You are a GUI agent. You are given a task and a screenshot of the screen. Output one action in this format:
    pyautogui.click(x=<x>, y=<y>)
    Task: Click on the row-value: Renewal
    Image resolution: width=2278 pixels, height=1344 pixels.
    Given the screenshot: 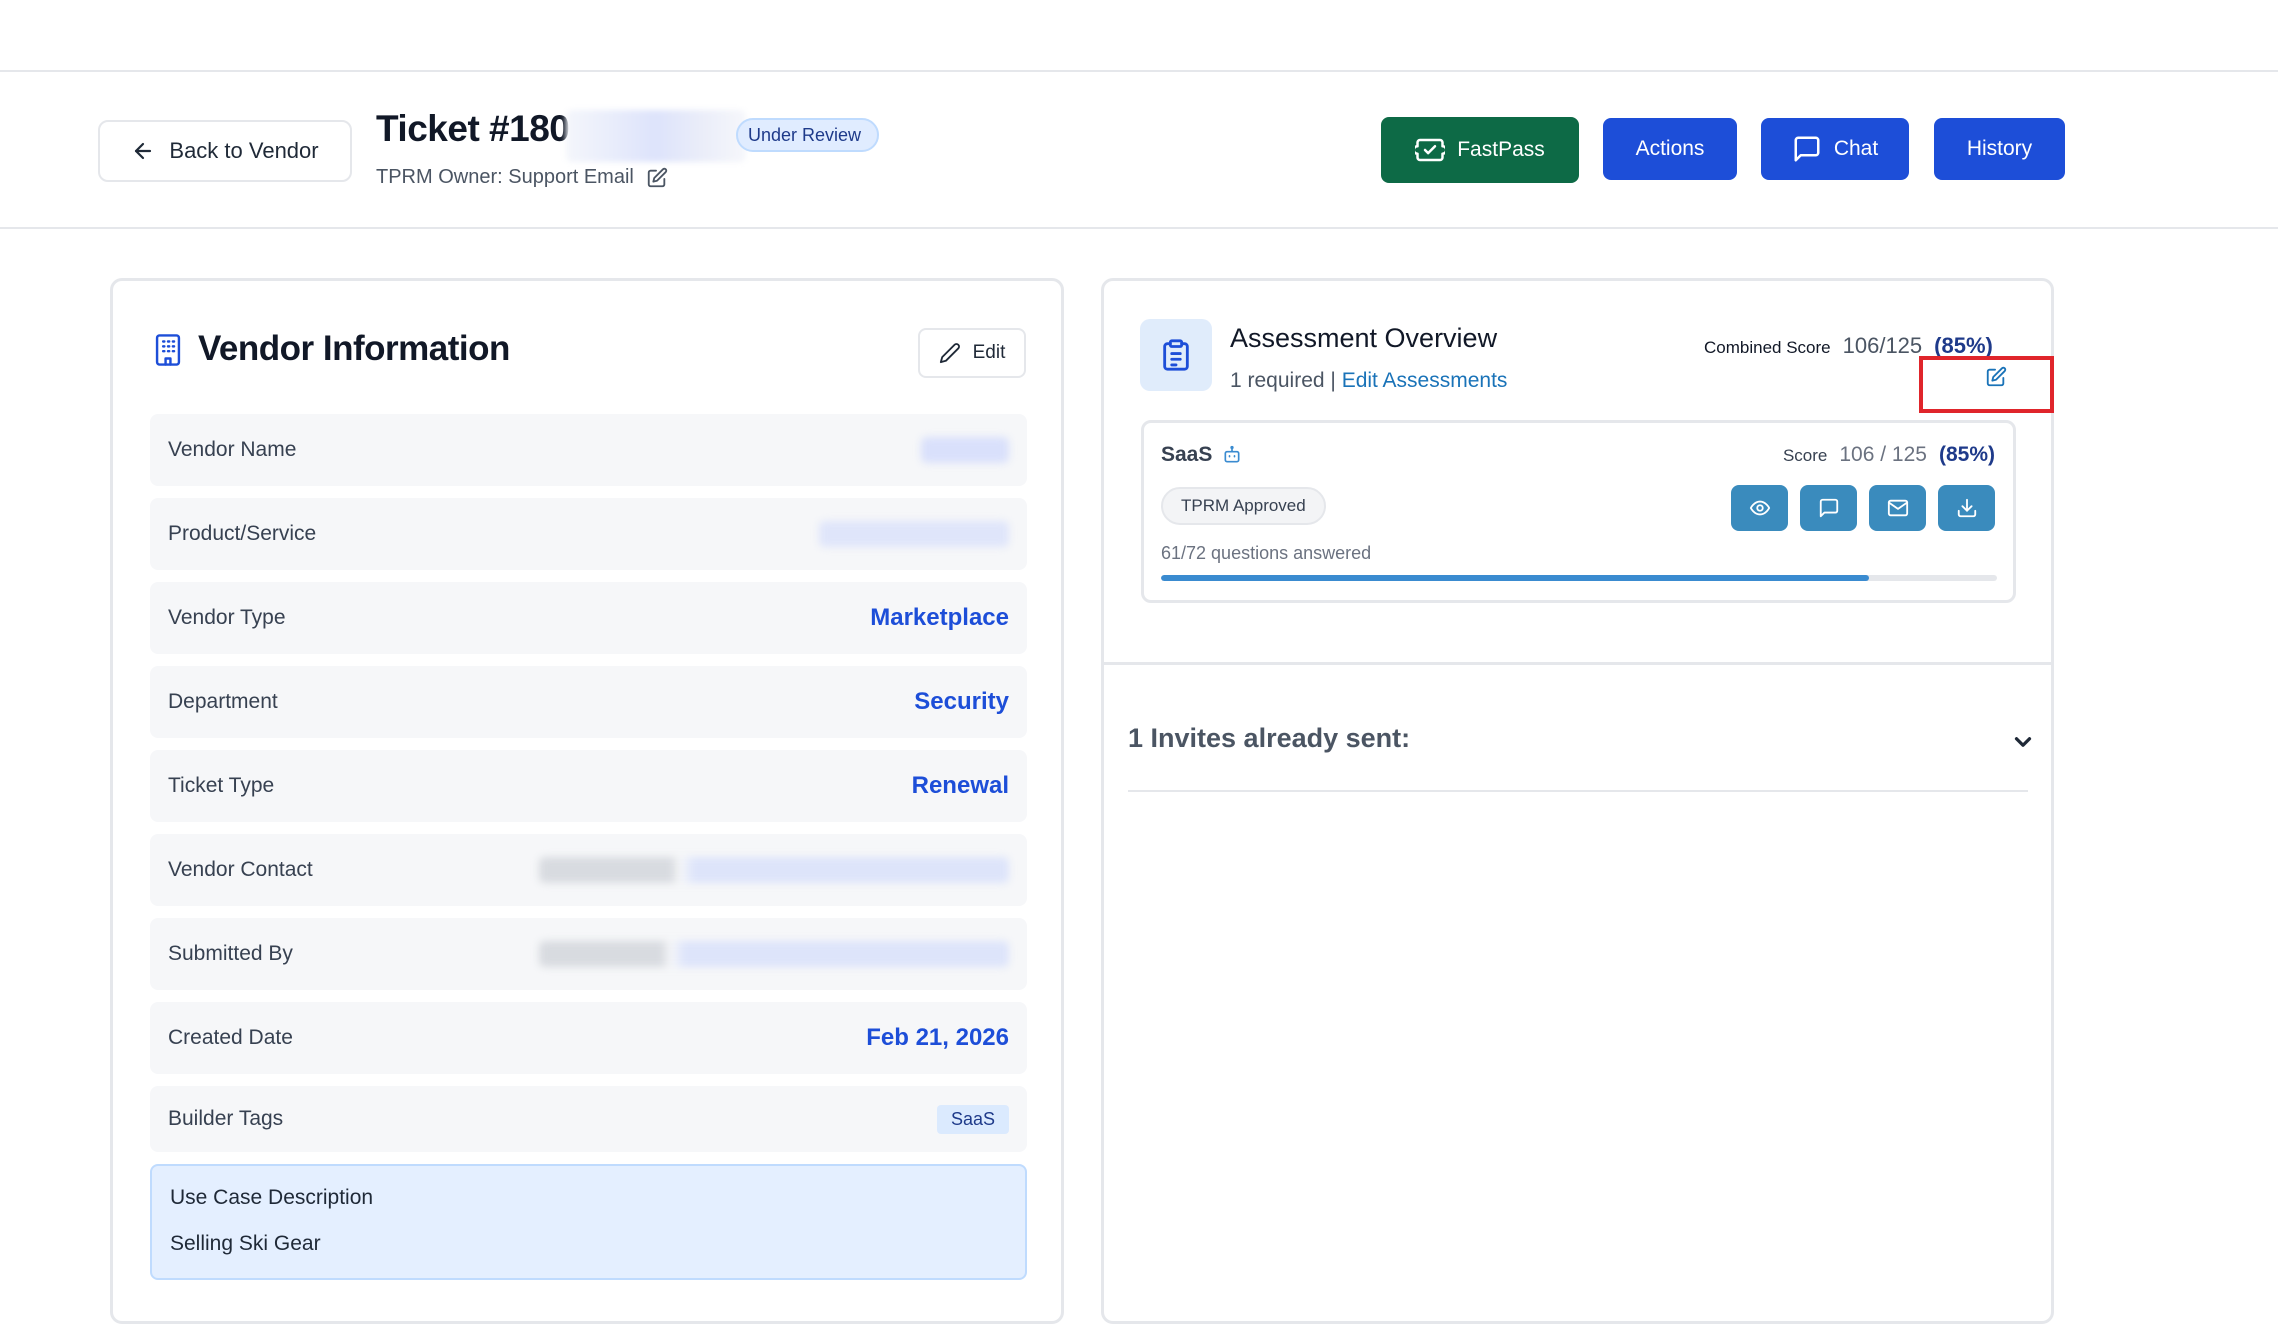 What is the action you would take?
    pyautogui.click(x=960, y=785)
    